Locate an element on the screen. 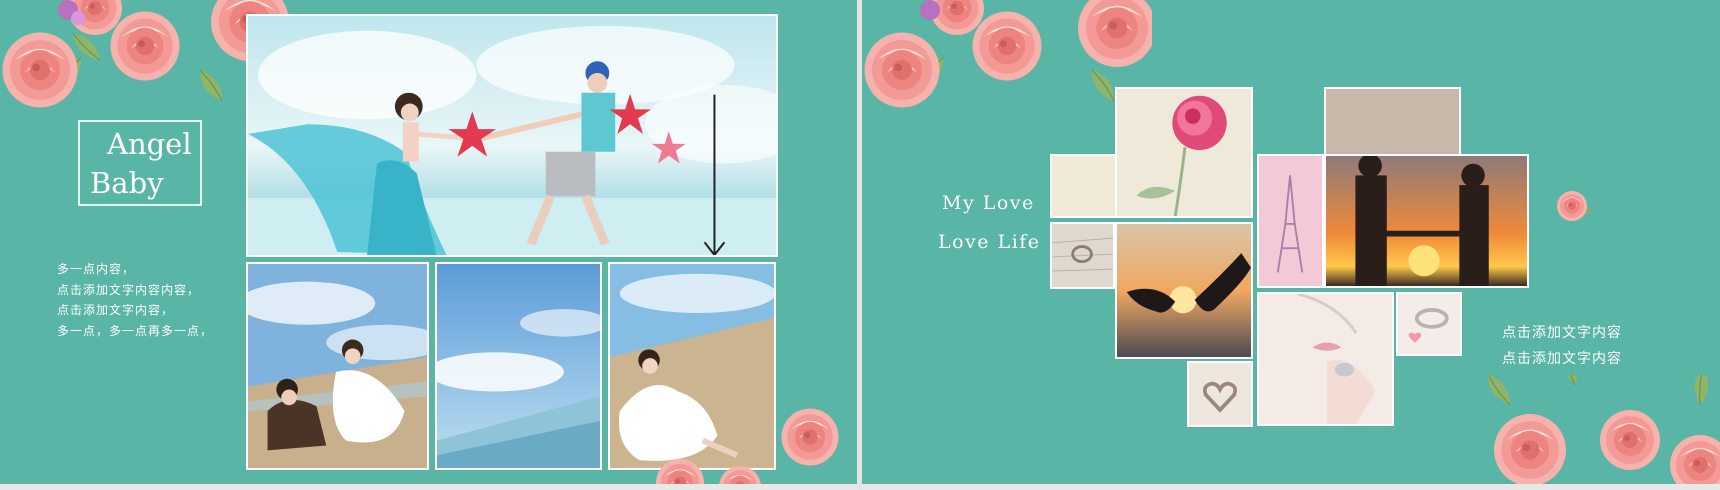 Image resolution: width=1720 pixels, height=490 pixels. photo-couple-silhouette-sunset is located at coordinates (1426, 221).